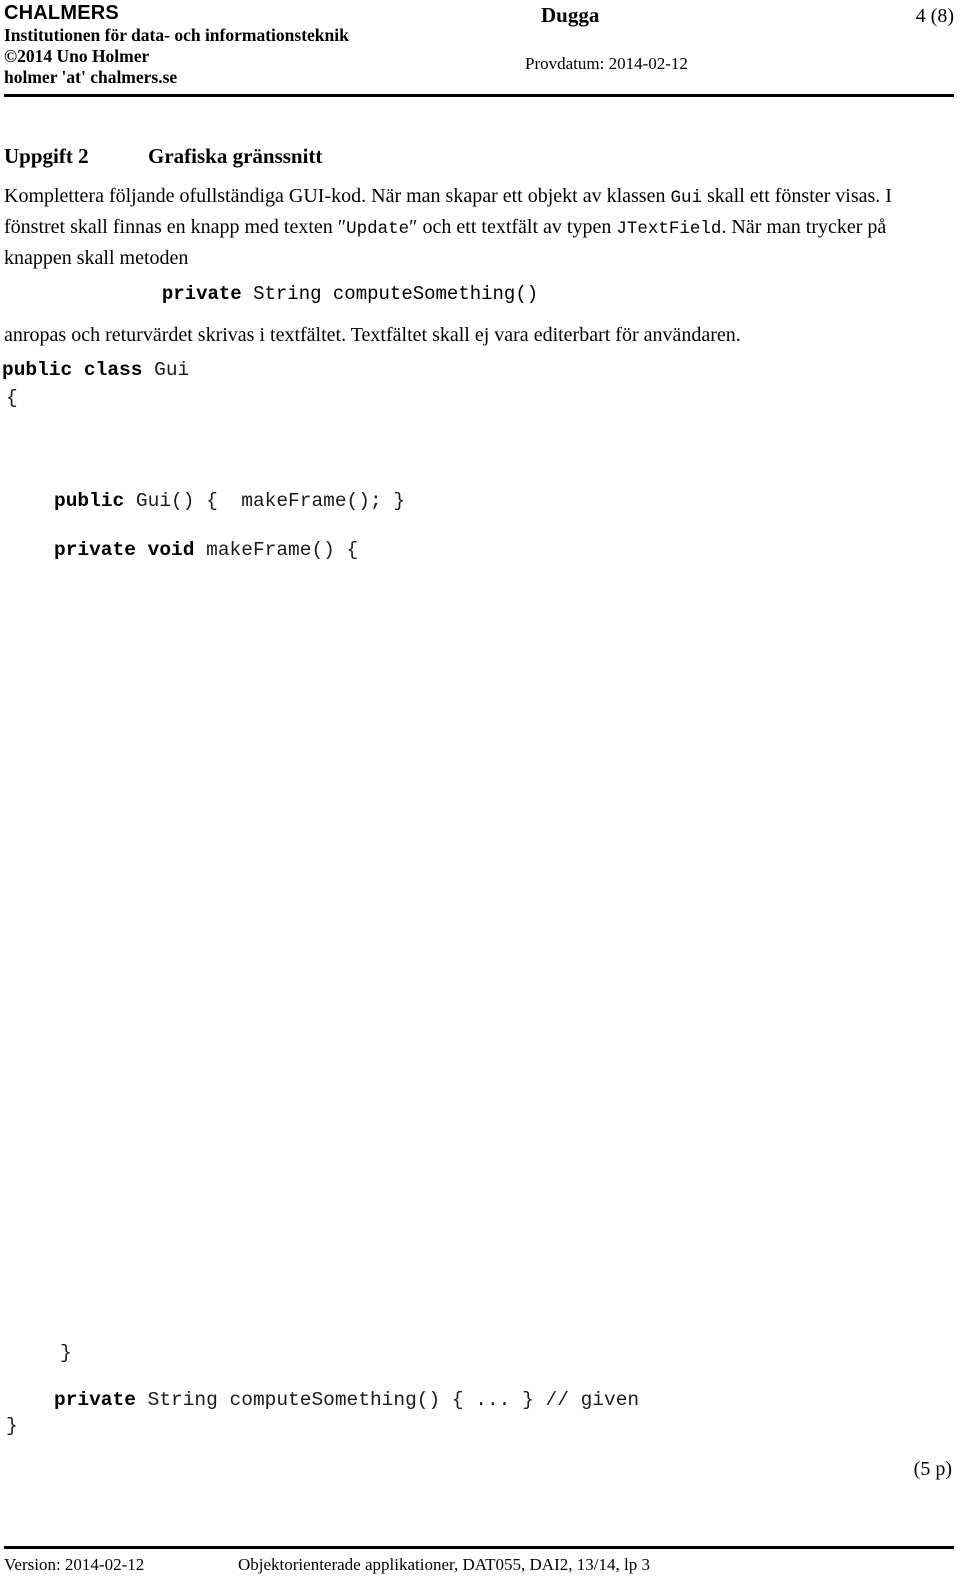 The height and width of the screenshot is (1582, 960). I want to click on task-title: Grafiska gränssnitt, so click(235, 156).